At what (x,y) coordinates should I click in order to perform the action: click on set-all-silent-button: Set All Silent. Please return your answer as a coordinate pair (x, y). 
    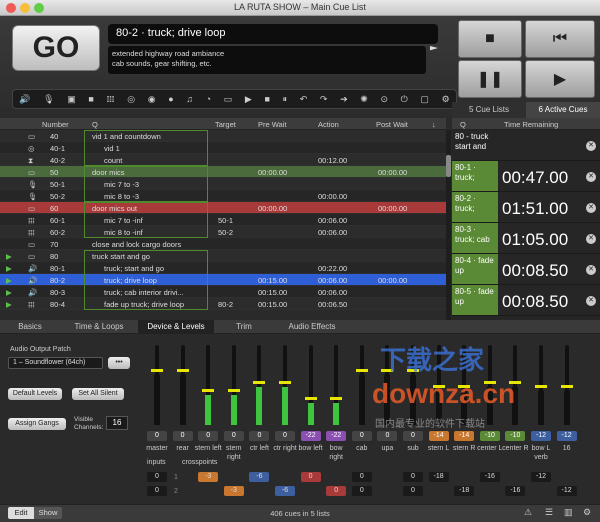
    Looking at the image, I should click on (98, 394).